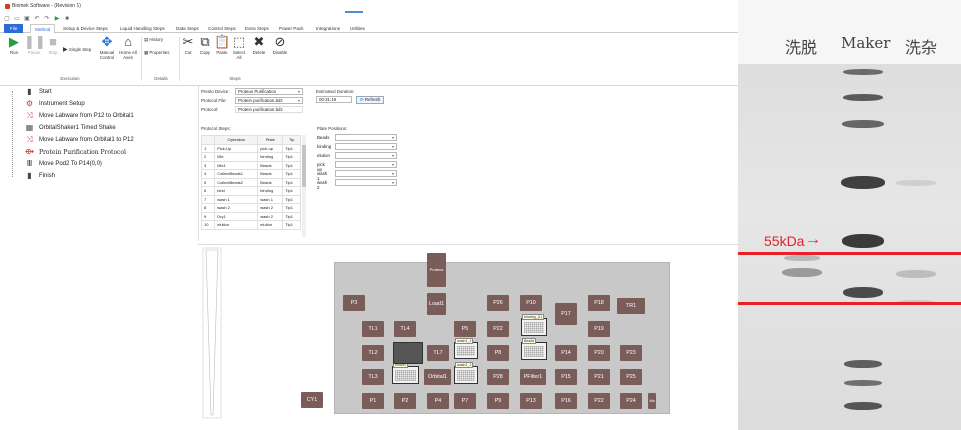  Describe the element at coordinates (599, 329) in the screenshot. I see `deck-position-p19: P19` at that location.